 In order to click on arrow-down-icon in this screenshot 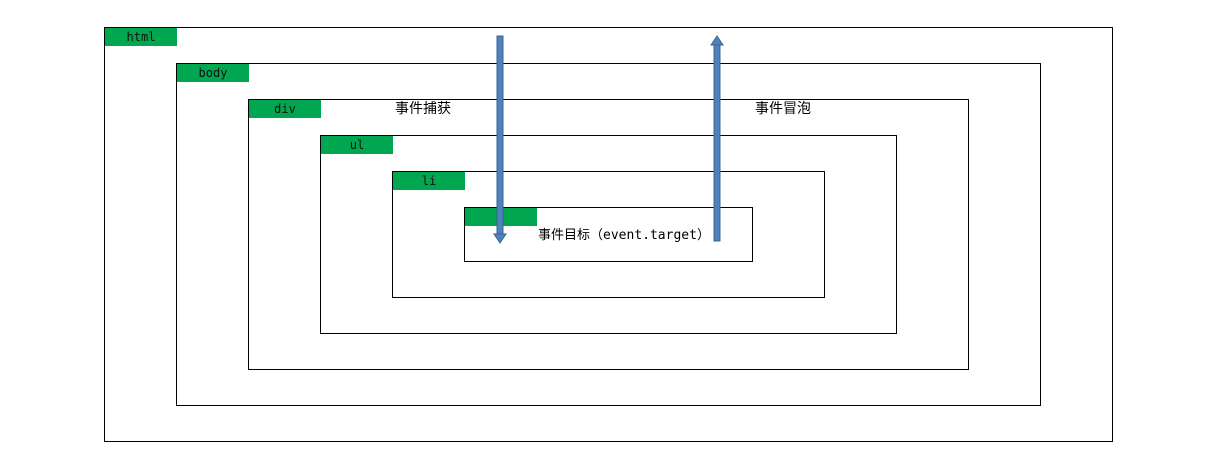, I will do `click(500, 139)`.